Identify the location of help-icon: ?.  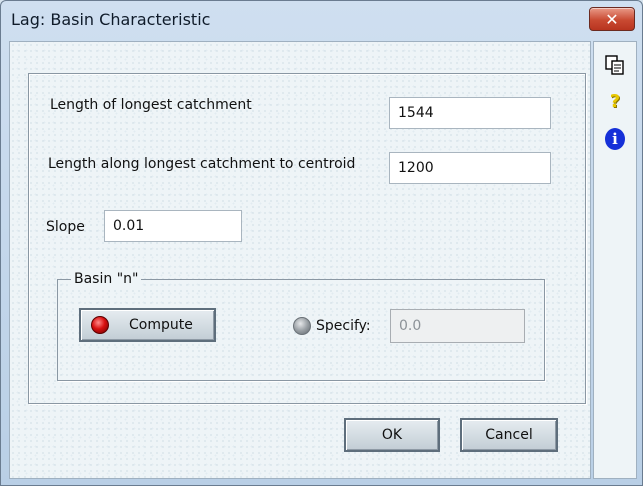
(615, 101).